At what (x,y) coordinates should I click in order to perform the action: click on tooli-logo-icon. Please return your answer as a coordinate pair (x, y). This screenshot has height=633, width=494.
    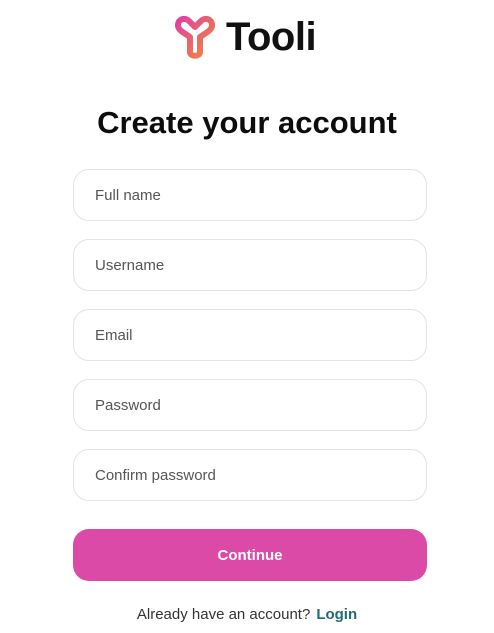
    Looking at the image, I should click on (195, 37).